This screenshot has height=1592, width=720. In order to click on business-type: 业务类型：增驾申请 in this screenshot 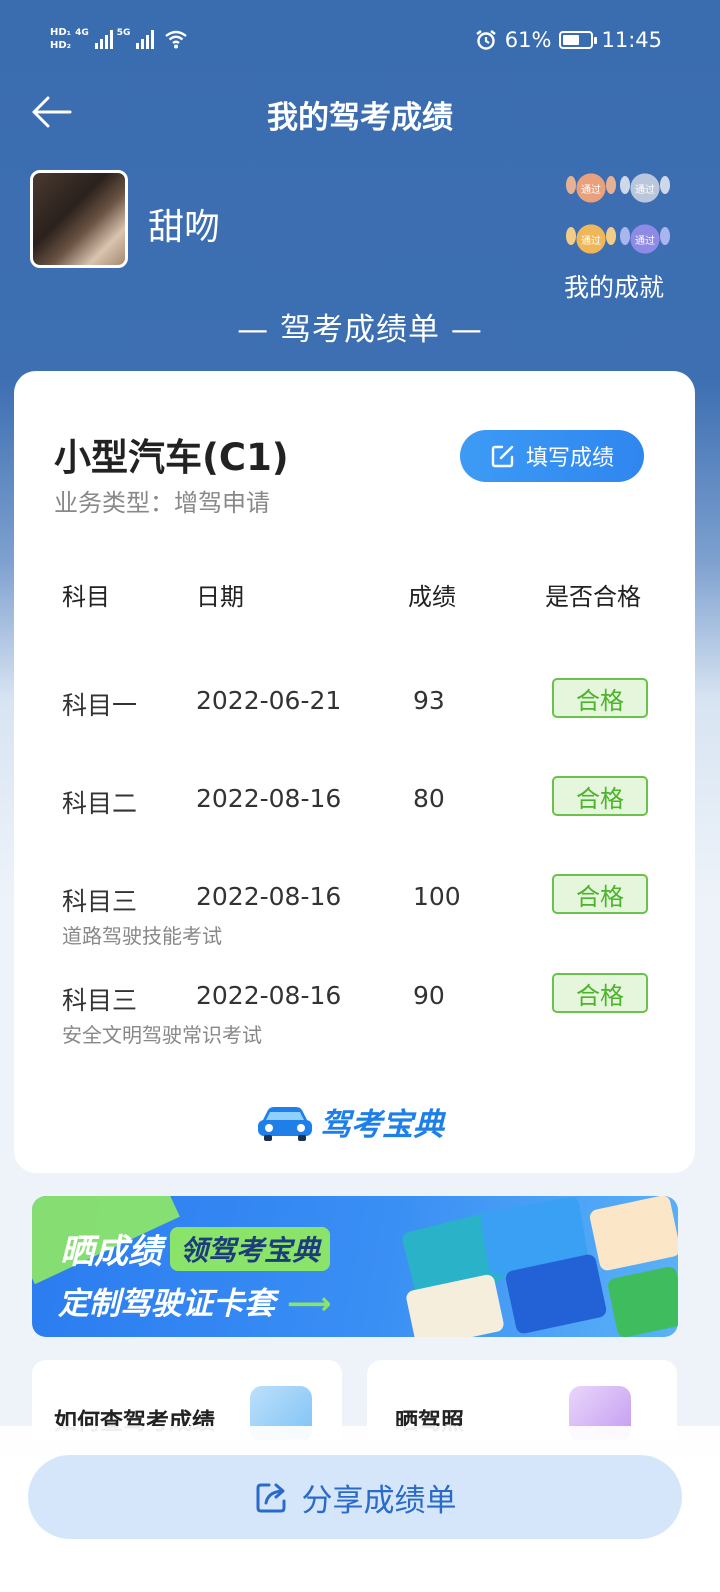, I will do `click(162, 503)`.